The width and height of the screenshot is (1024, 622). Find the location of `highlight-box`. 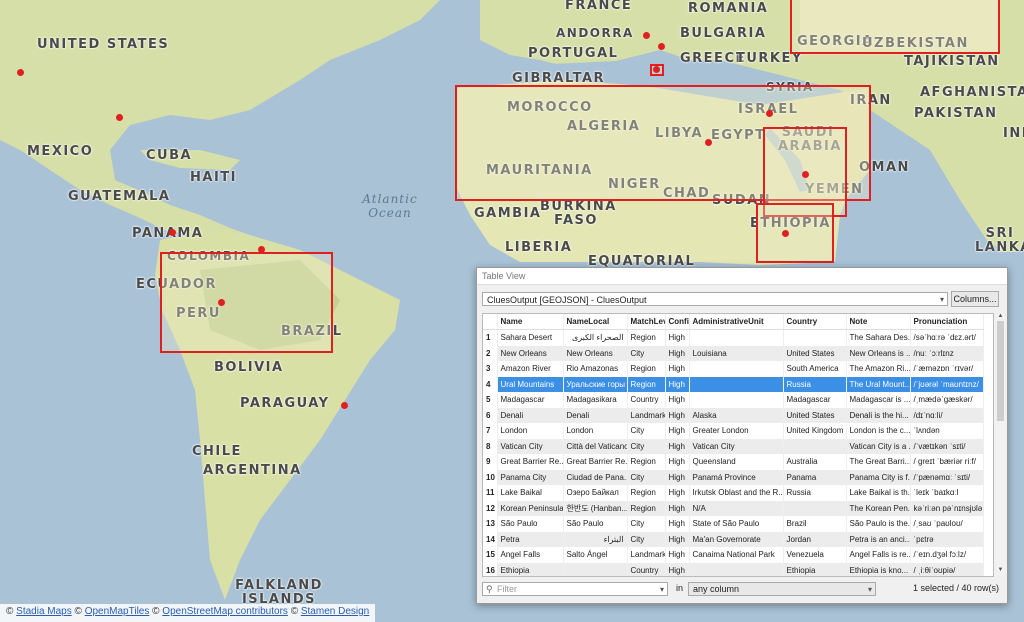

highlight-box is located at coordinates (895, 27).